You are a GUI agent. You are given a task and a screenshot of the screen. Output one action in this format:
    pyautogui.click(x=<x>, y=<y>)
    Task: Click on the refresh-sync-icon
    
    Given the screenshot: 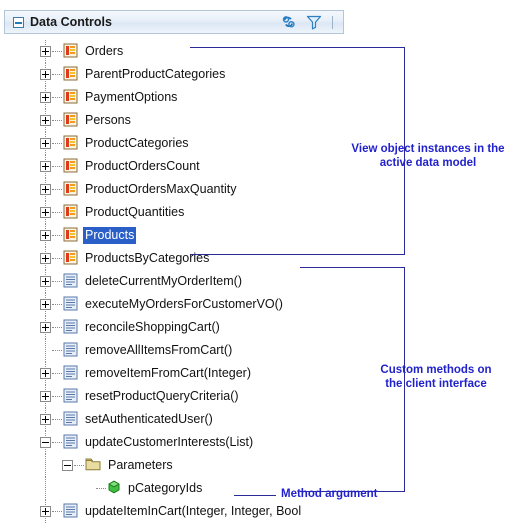 What is the action you would take?
    pyautogui.click(x=289, y=22)
    